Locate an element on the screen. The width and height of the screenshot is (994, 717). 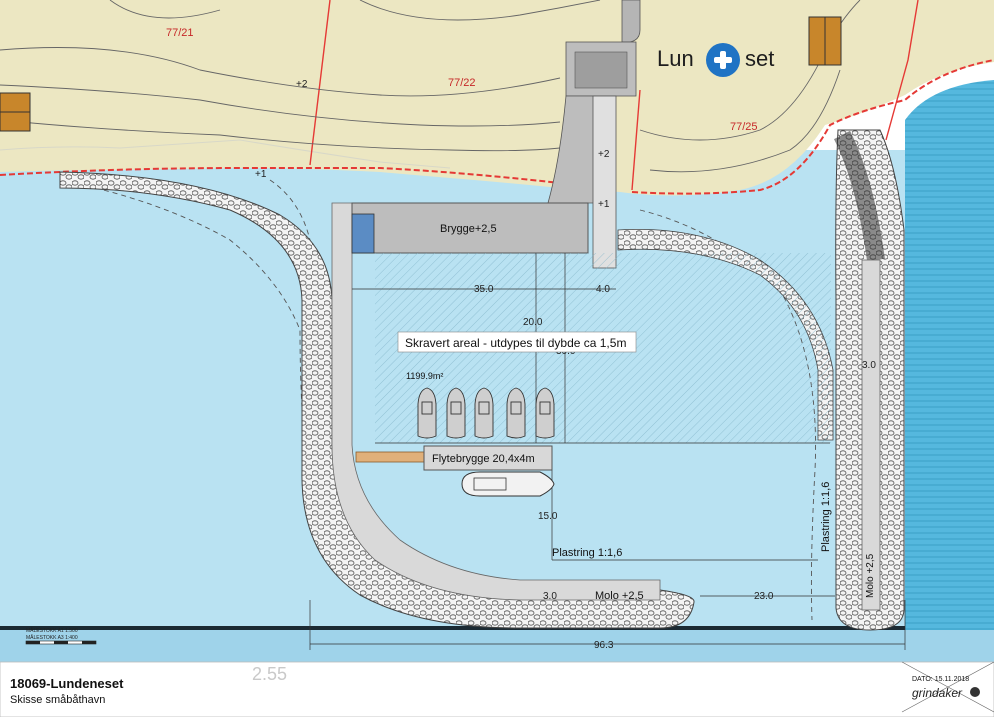
dim-96: 96.3 is located at coordinates (604, 645).